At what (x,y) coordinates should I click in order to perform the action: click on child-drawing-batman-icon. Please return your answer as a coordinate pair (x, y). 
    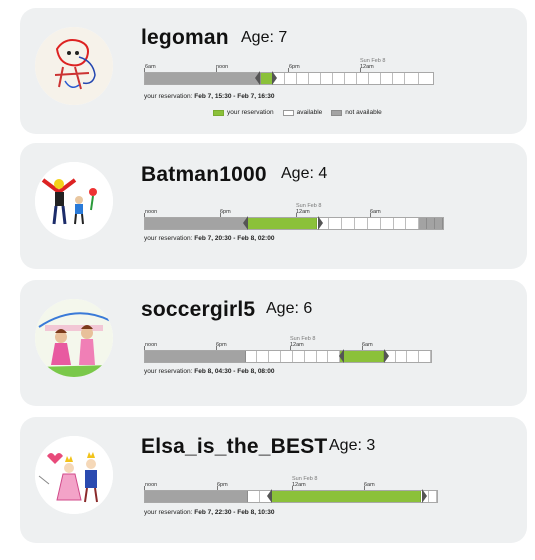
    Looking at the image, I should click on (74, 201).